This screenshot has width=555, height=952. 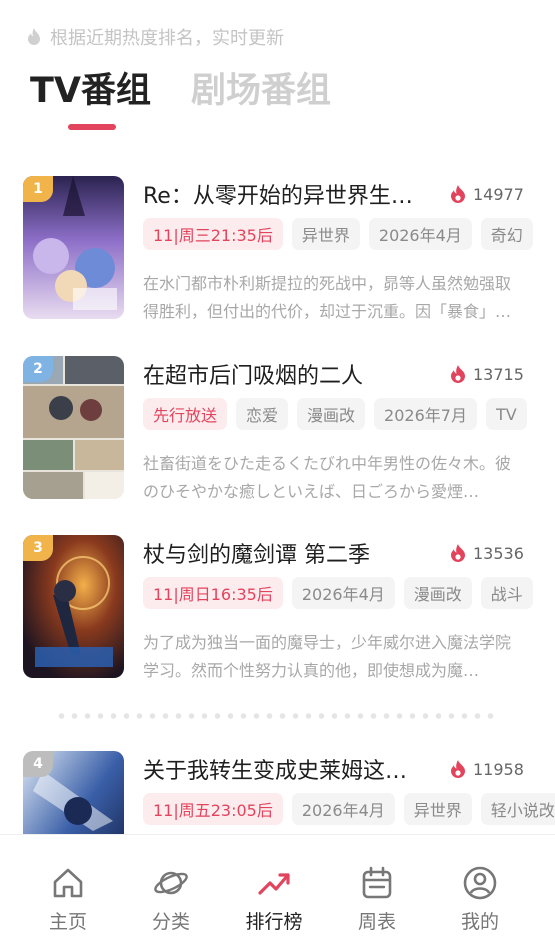 What do you see at coordinates (171, 883) in the screenshot?
I see `planet-icon` at bounding box center [171, 883].